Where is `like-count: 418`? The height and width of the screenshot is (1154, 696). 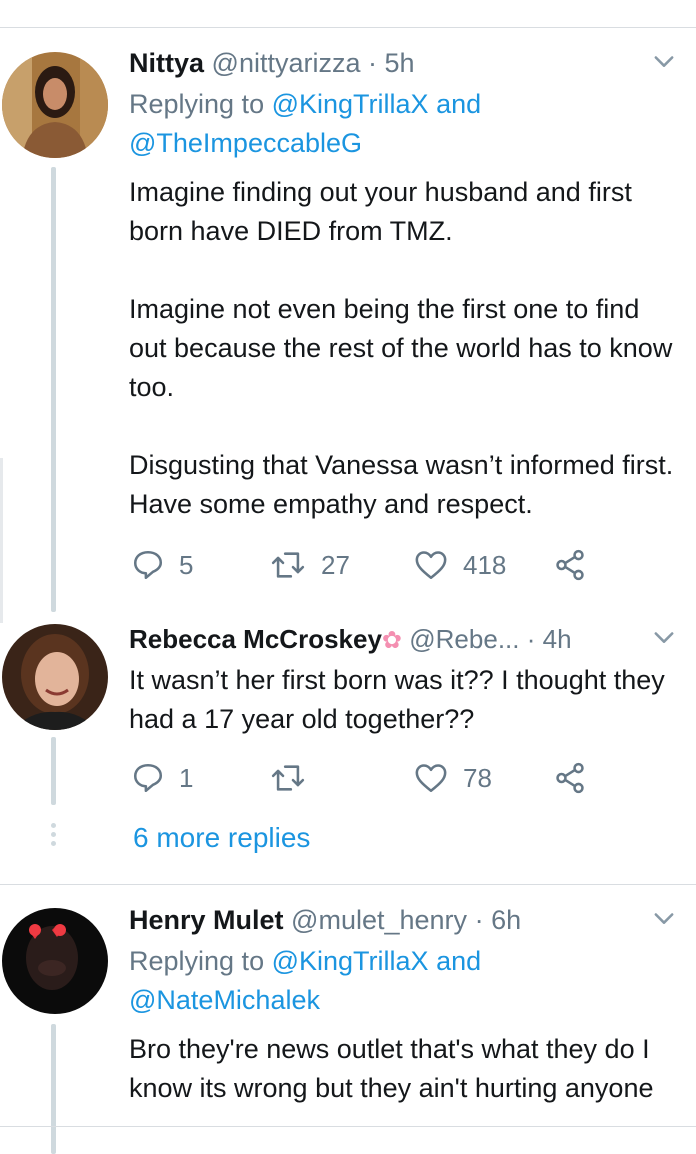
like-count: 418 is located at coordinates (485, 564).